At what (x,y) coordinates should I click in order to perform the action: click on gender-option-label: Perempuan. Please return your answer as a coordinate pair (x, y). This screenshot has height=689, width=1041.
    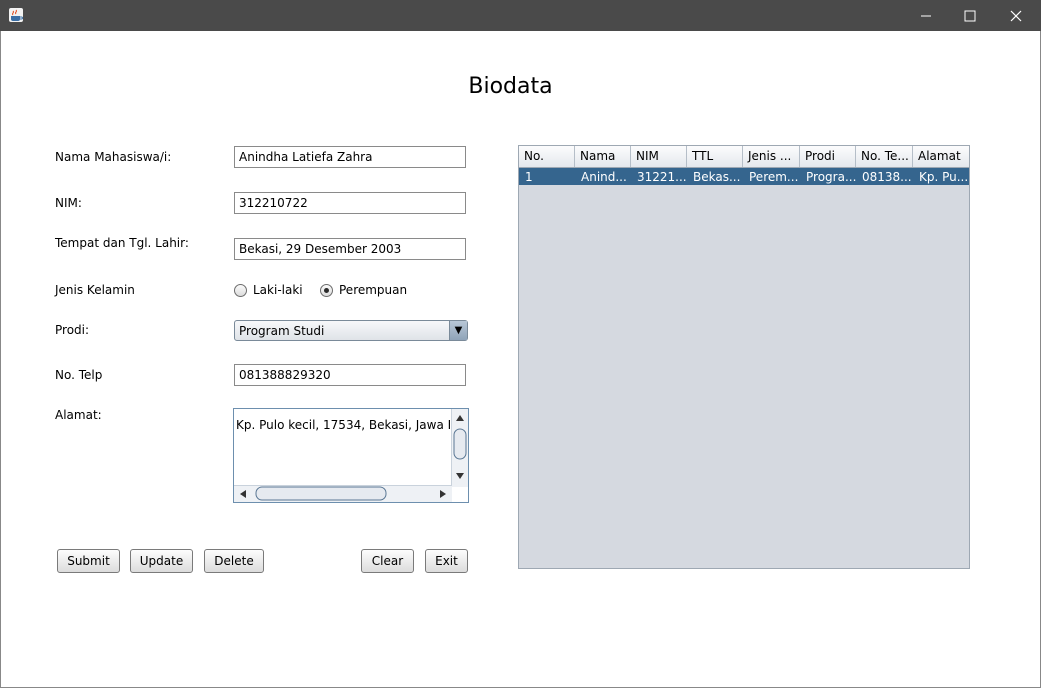
    Looking at the image, I should click on (373, 290).